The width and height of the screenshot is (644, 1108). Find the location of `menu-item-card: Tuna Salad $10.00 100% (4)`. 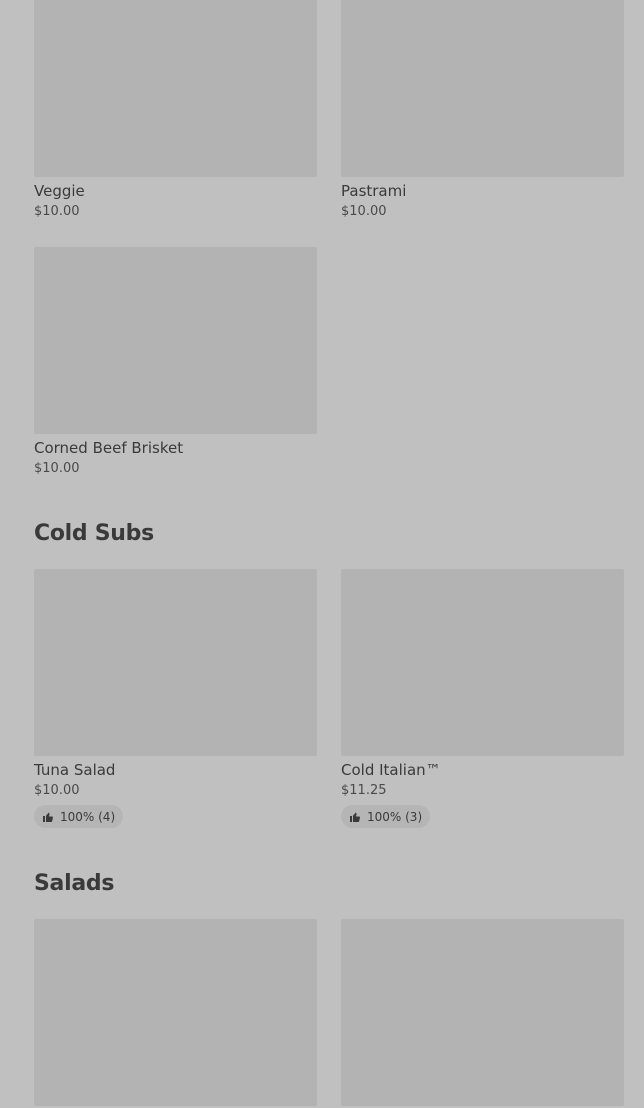

menu-item-card: Tuna Salad $10.00 100% (4) is located at coordinates (175, 698).